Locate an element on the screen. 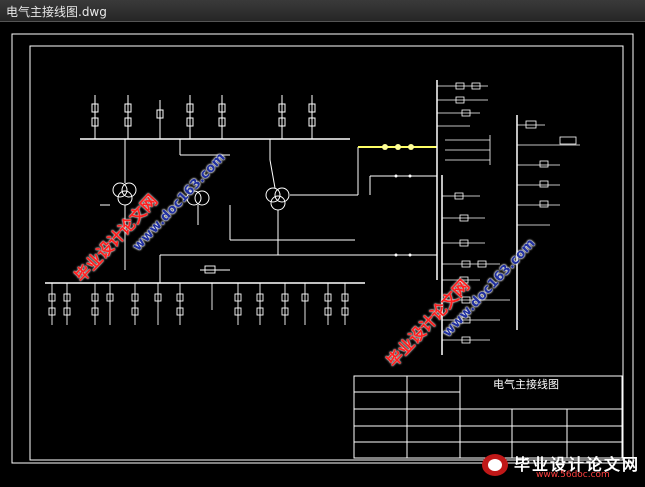 This screenshot has height=487, width=645. title-block is located at coordinates (488, 417).